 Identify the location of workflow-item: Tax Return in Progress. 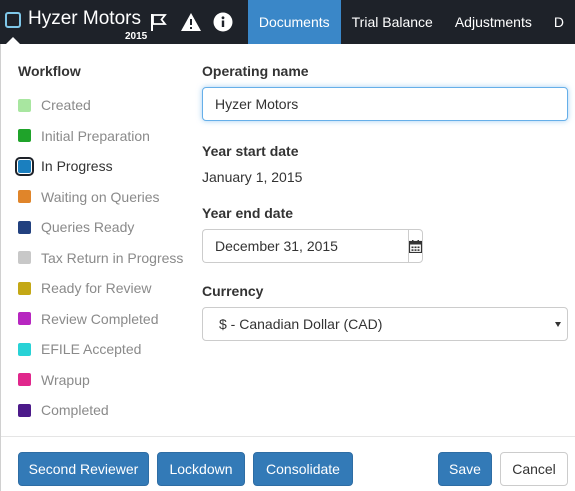
(100, 258).